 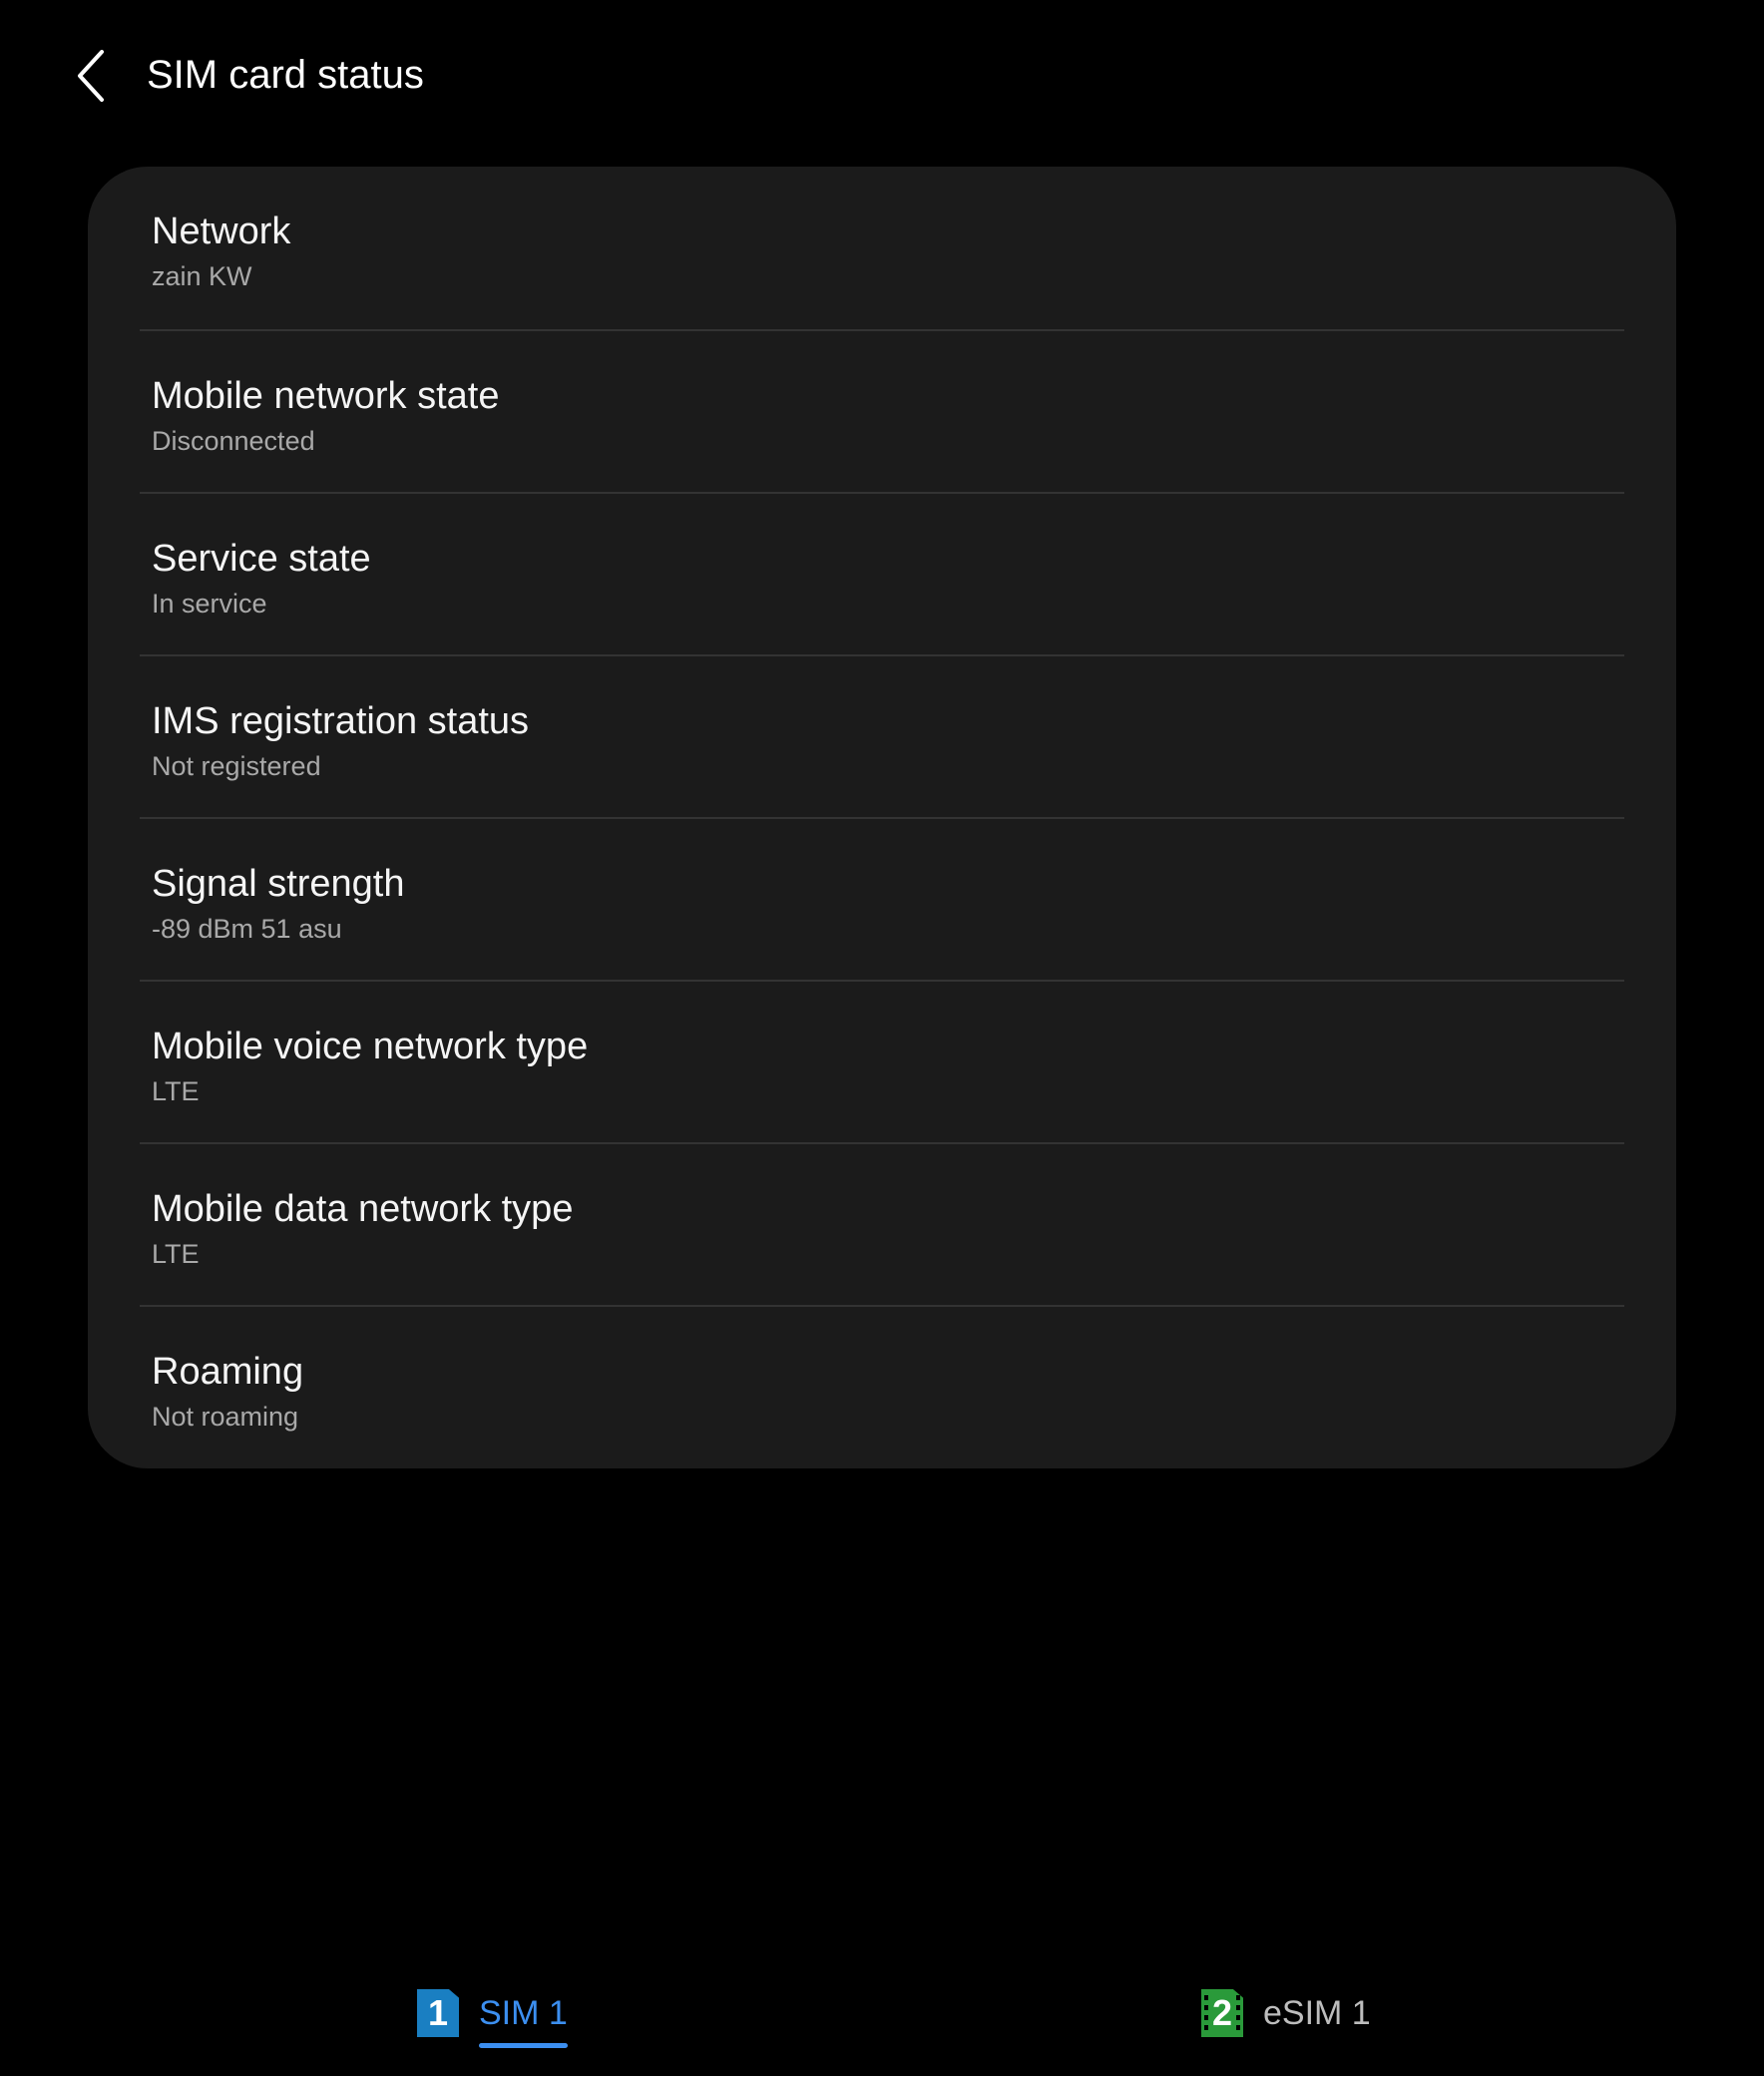 What do you see at coordinates (209, 604) in the screenshot?
I see `item-value: In service` at bounding box center [209, 604].